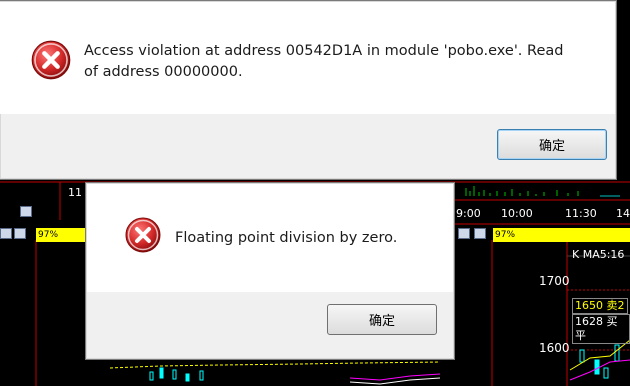 The image size is (630, 386). What do you see at coordinates (163, 72) in the screenshot?
I see `error-message-line2: of address 00000000.` at bounding box center [163, 72].